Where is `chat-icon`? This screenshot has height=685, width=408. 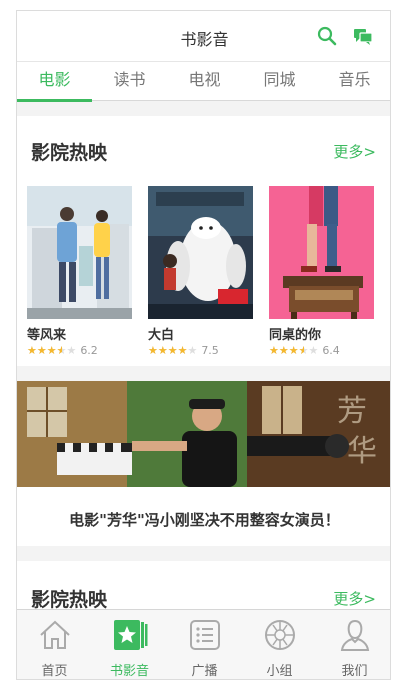
chat-icon is located at coordinates (363, 36).